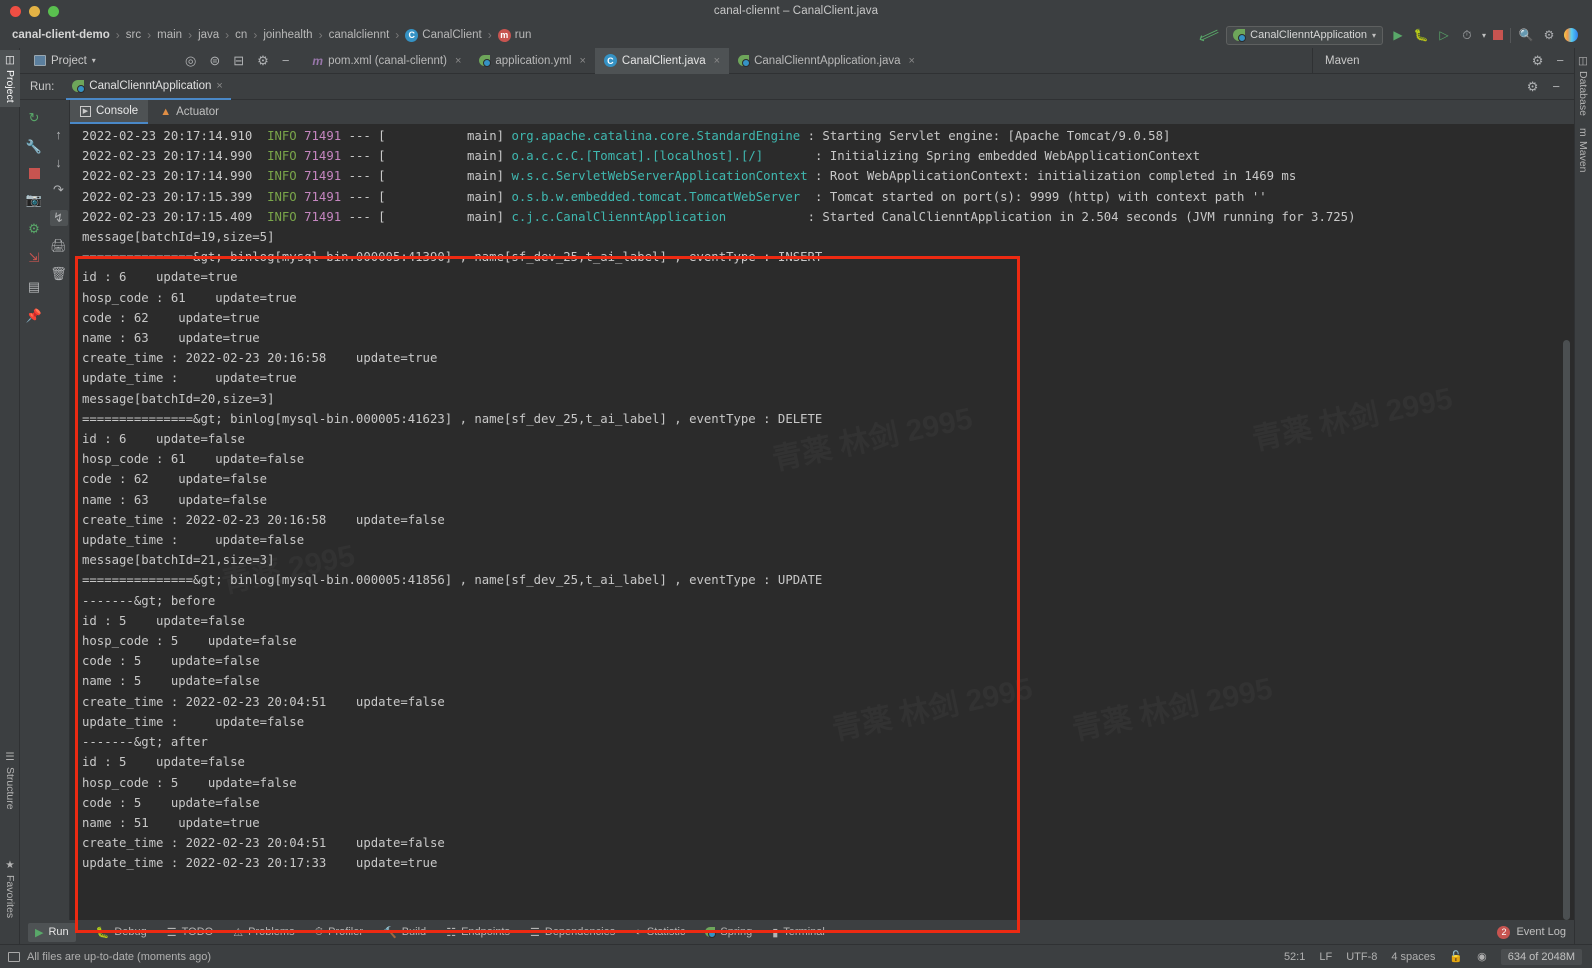 This screenshot has width=1592, height=968. I want to click on sidebar-item-database: ◫ Database, so click(1583, 85).